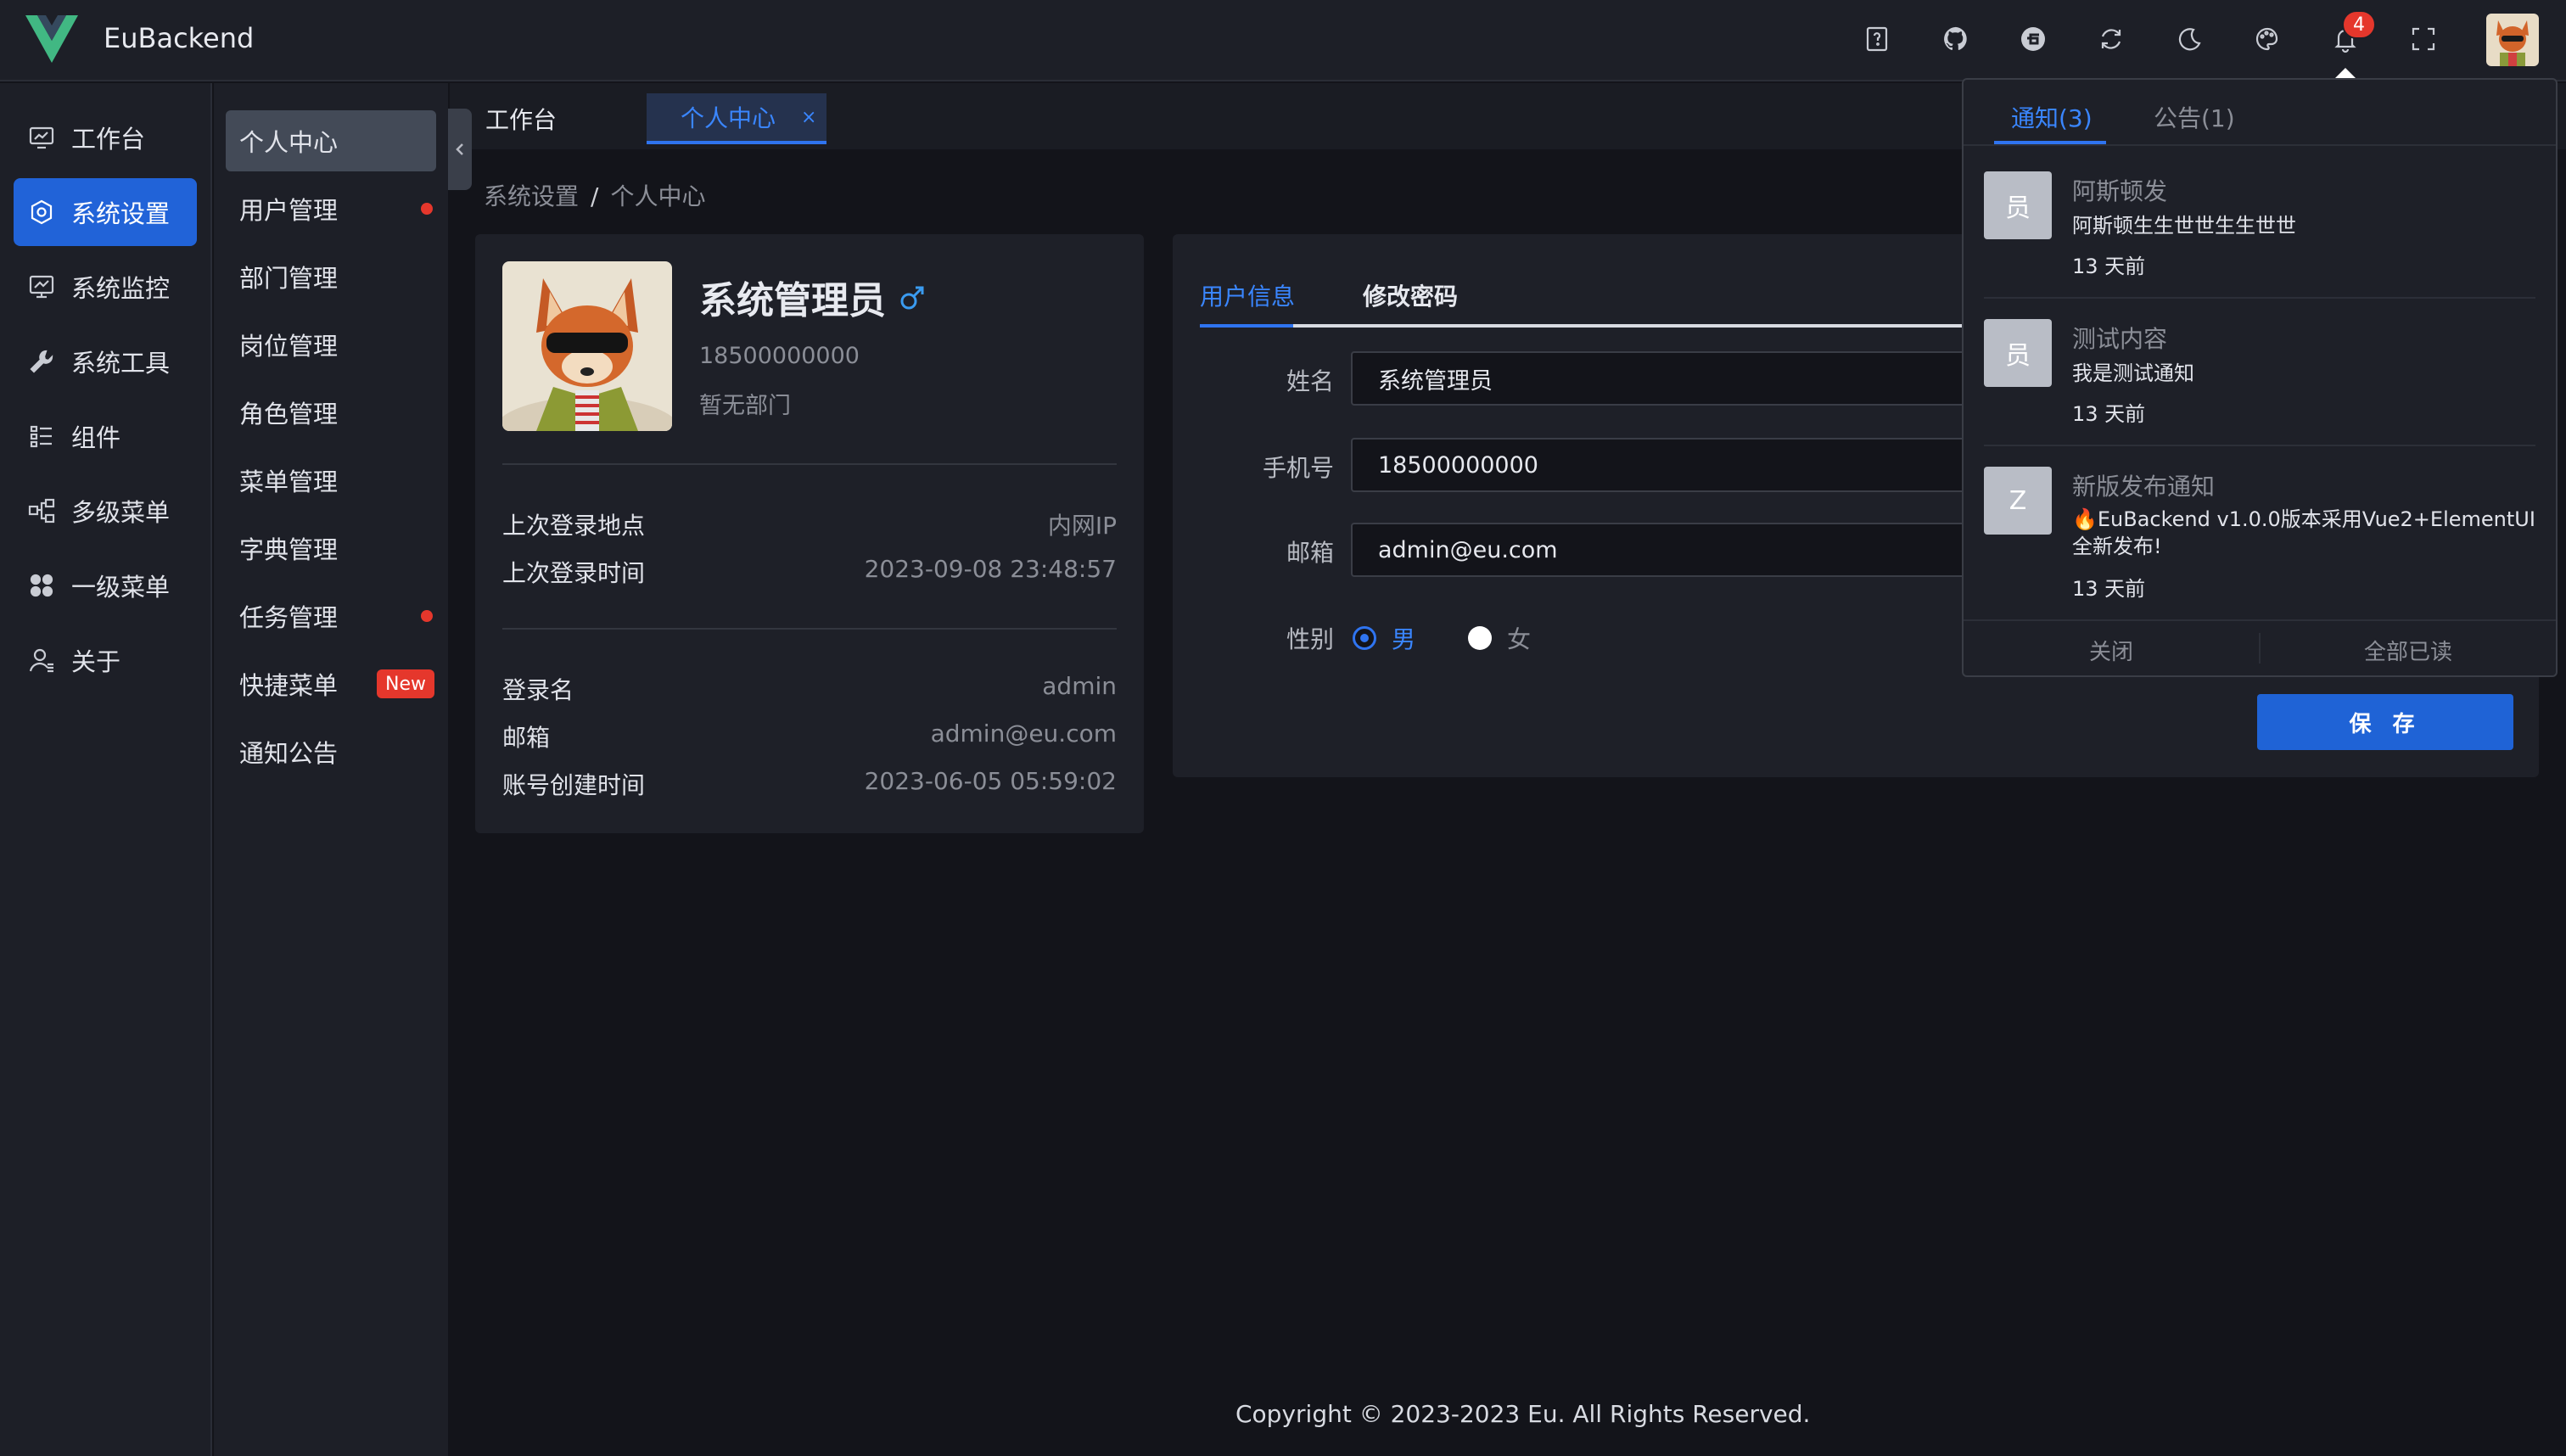 The height and width of the screenshot is (1456, 2566). What do you see at coordinates (96, 661) in the screenshot?
I see `sidebar-item-label: 关于` at bounding box center [96, 661].